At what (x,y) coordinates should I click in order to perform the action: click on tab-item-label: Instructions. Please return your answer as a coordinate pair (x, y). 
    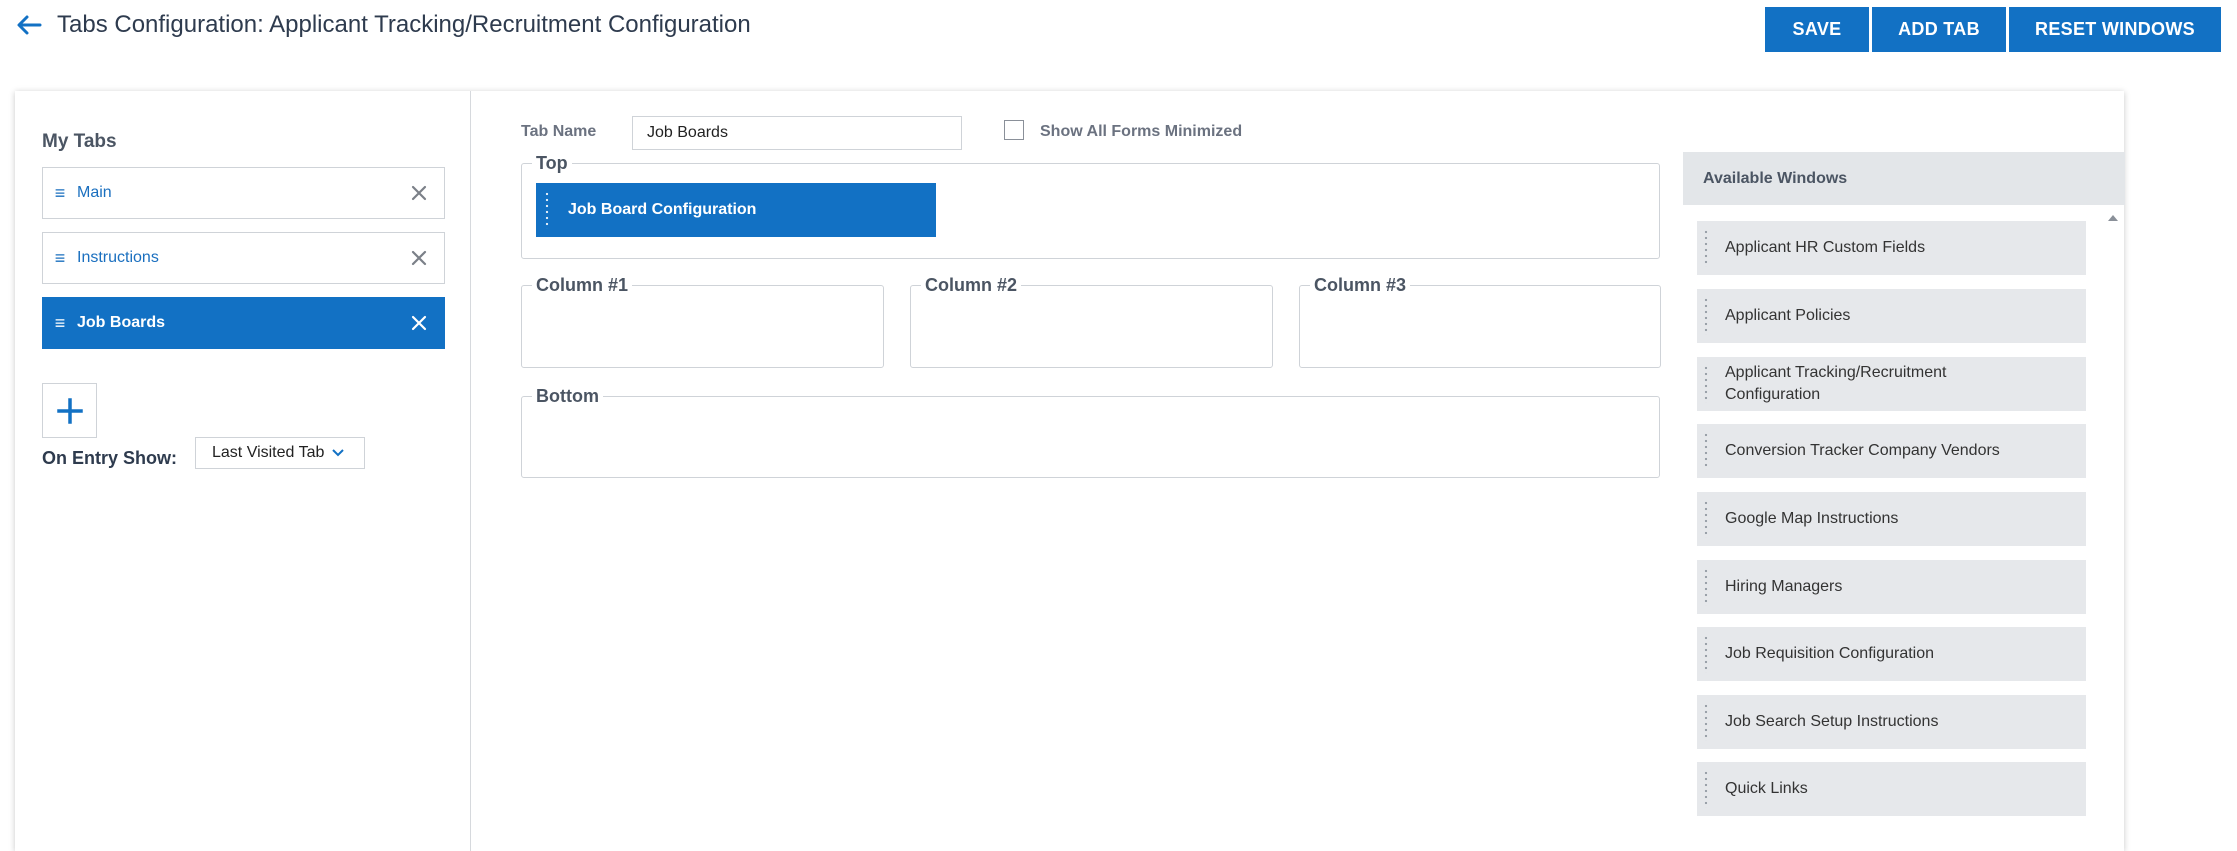
    Looking at the image, I should click on (118, 257).